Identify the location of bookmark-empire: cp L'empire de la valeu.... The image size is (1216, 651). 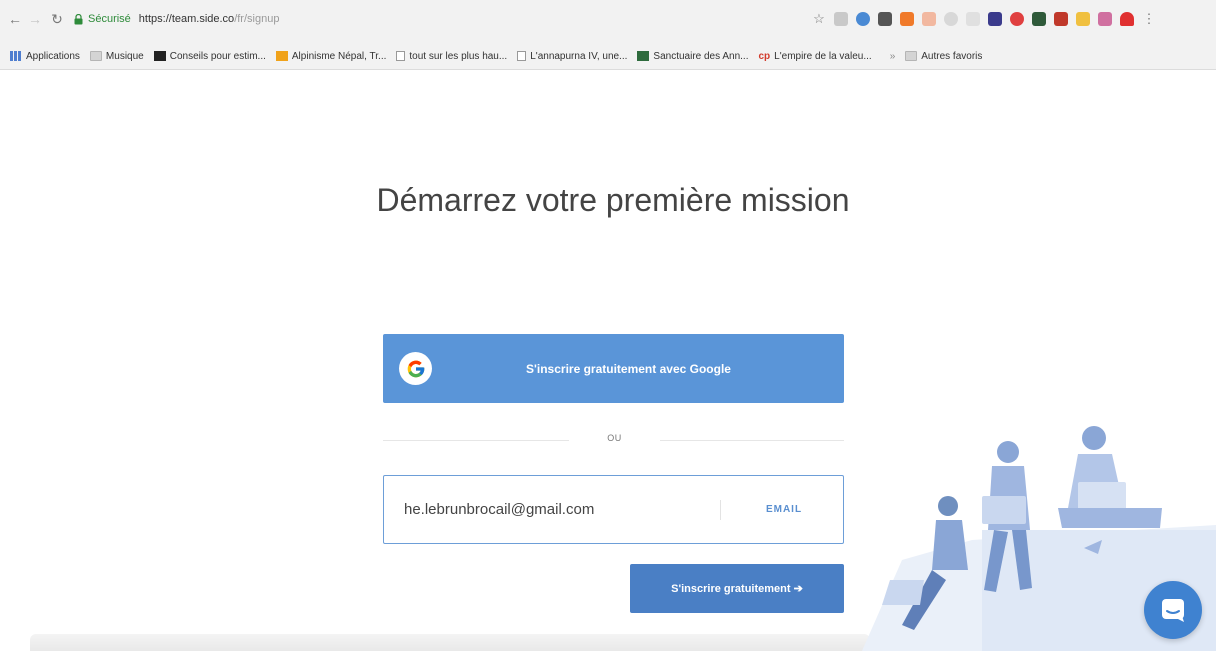
(814, 56).